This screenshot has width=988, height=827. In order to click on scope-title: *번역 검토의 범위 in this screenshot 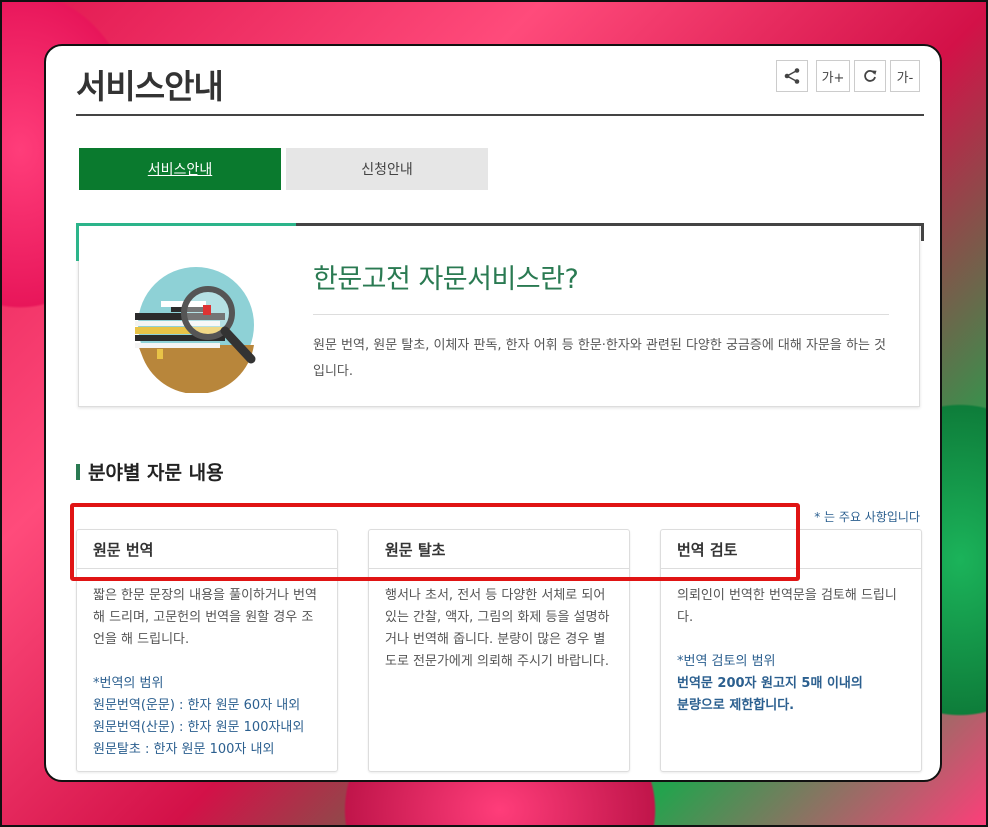, I will do `click(726, 661)`.